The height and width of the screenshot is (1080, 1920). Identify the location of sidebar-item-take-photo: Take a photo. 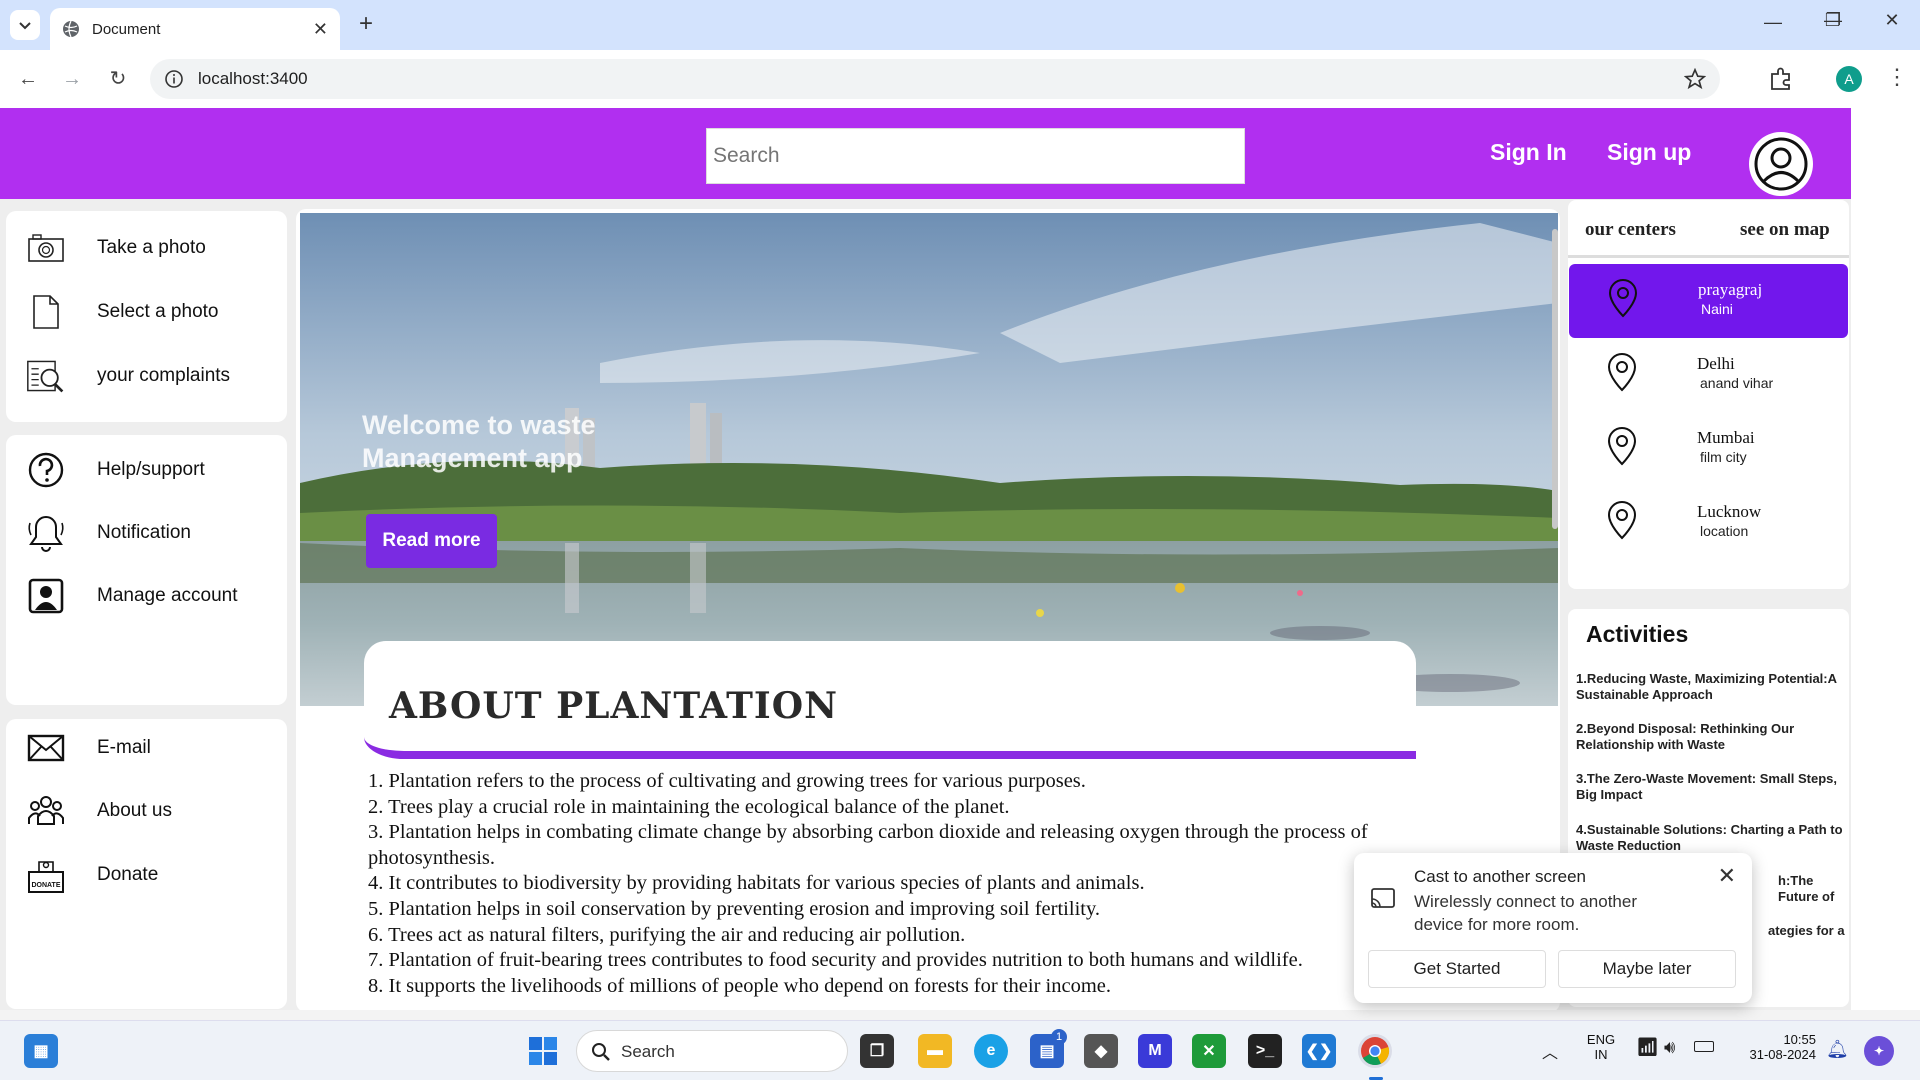
(116, 248).